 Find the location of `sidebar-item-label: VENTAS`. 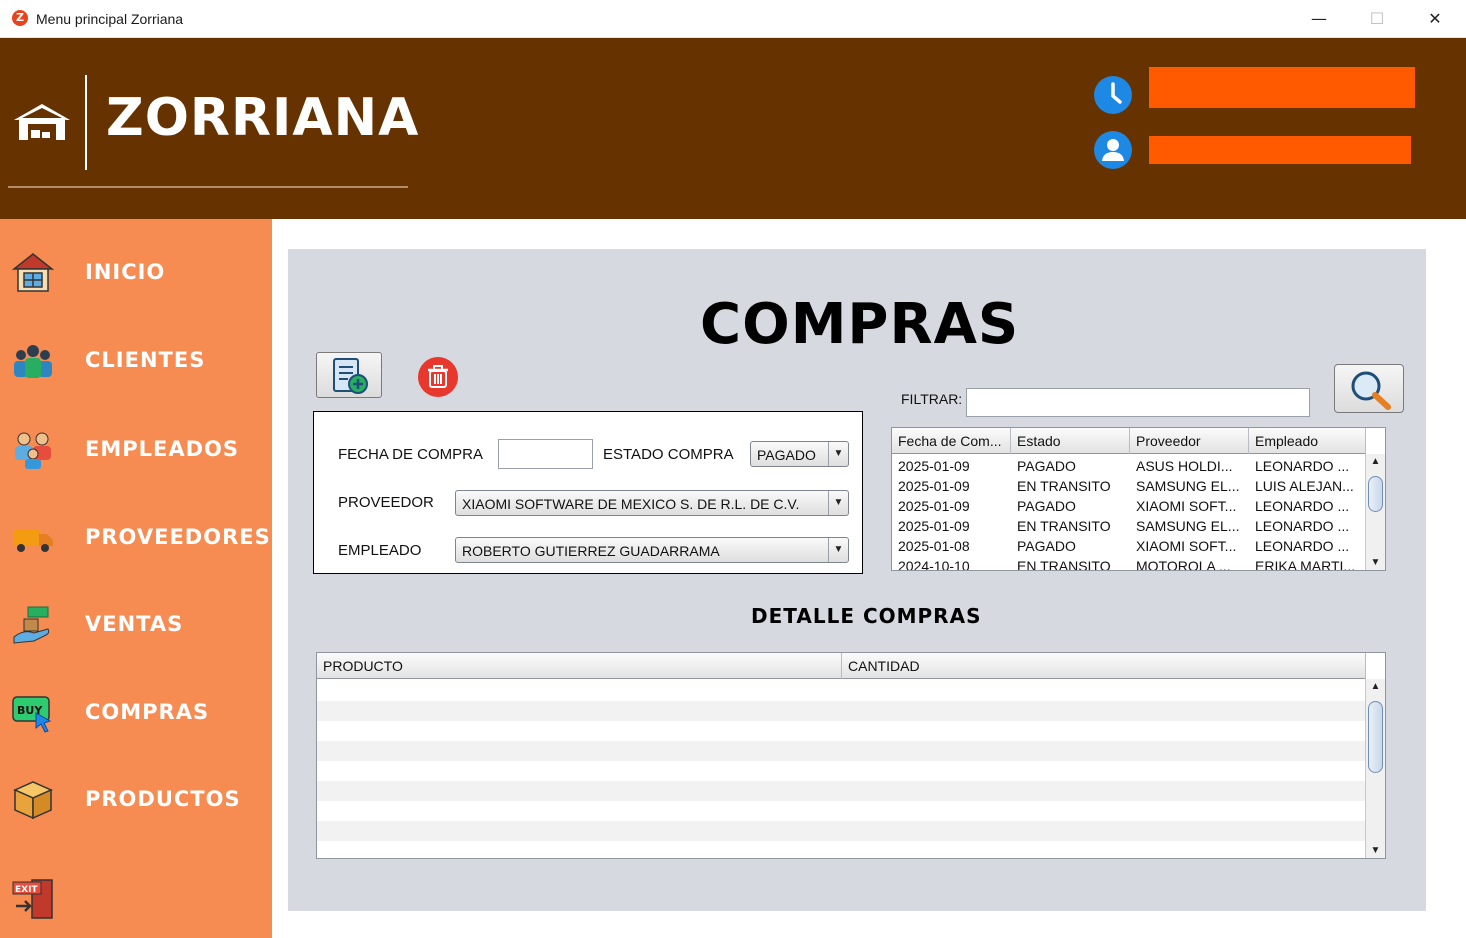

sidebar-item-label: VENTAS is located at coordinates (134, 624).